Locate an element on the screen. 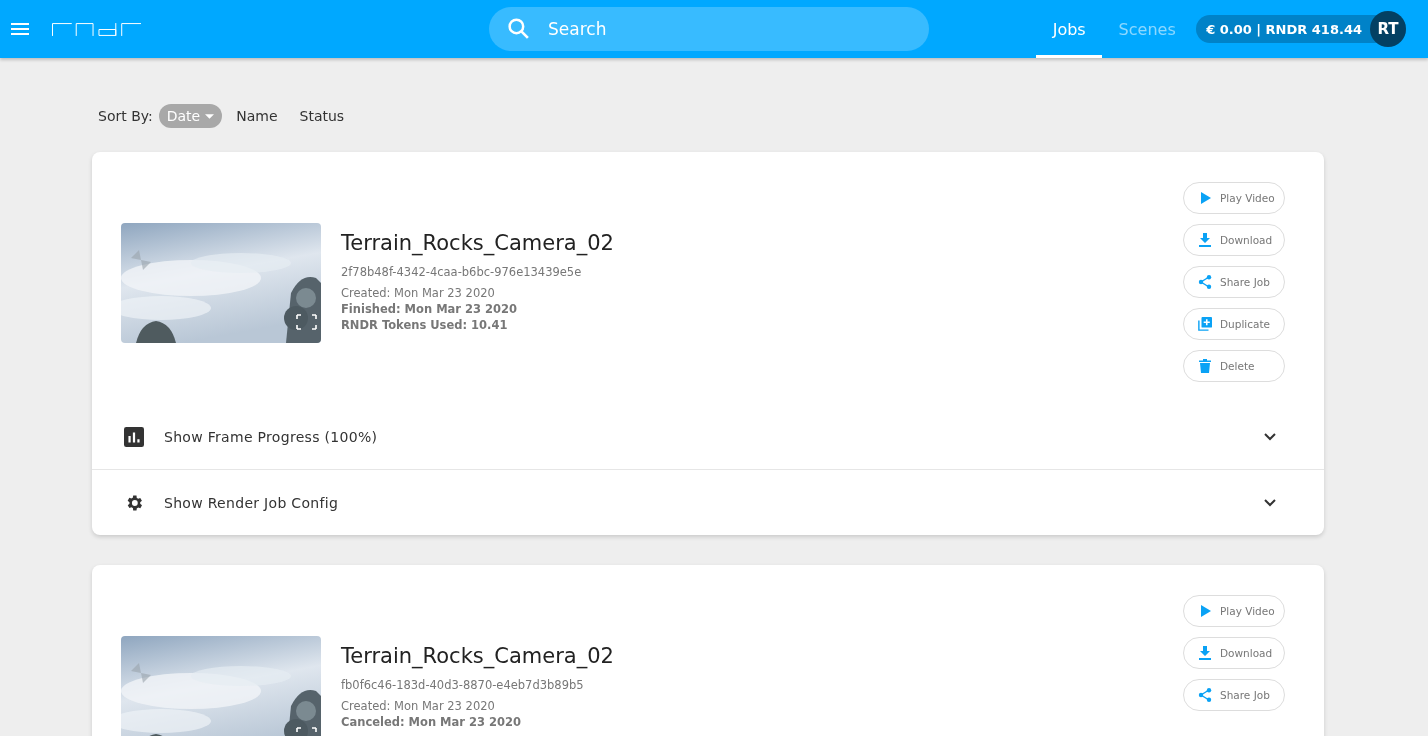 Image resolution: width=1428 pixels, height=736 pixels. balance-text: € 0.00 | RNDR 418.44 is located at coordinates (1284, 29).